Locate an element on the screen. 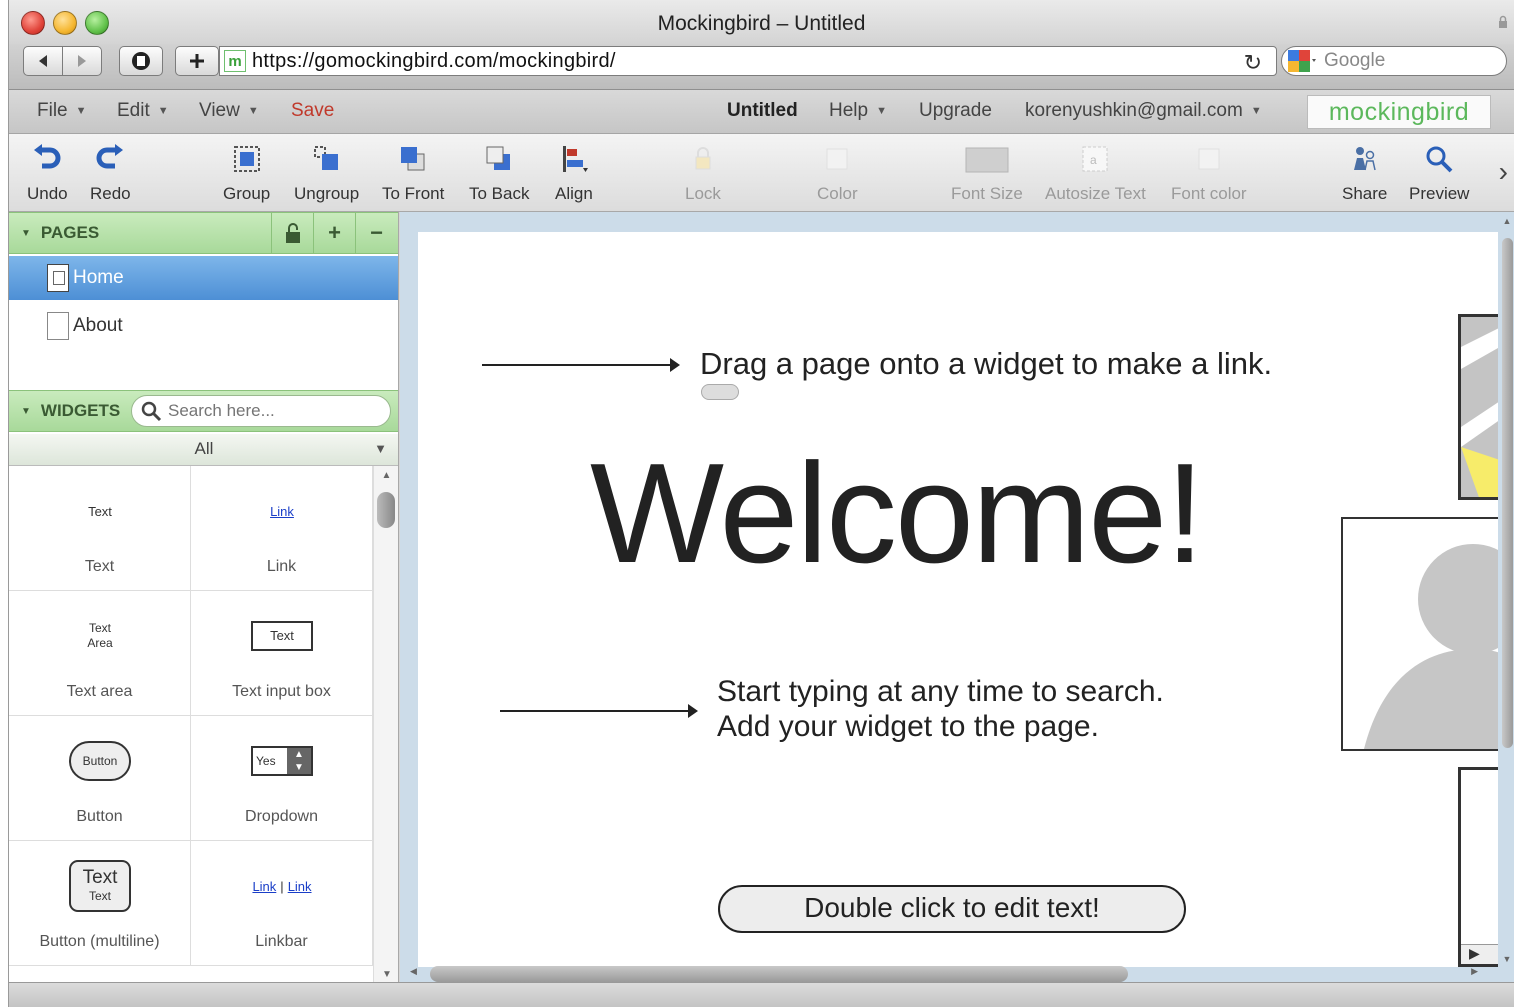 The image size is (1514, 1007). to-back-button: To Back is located at coordinates (499, 173).